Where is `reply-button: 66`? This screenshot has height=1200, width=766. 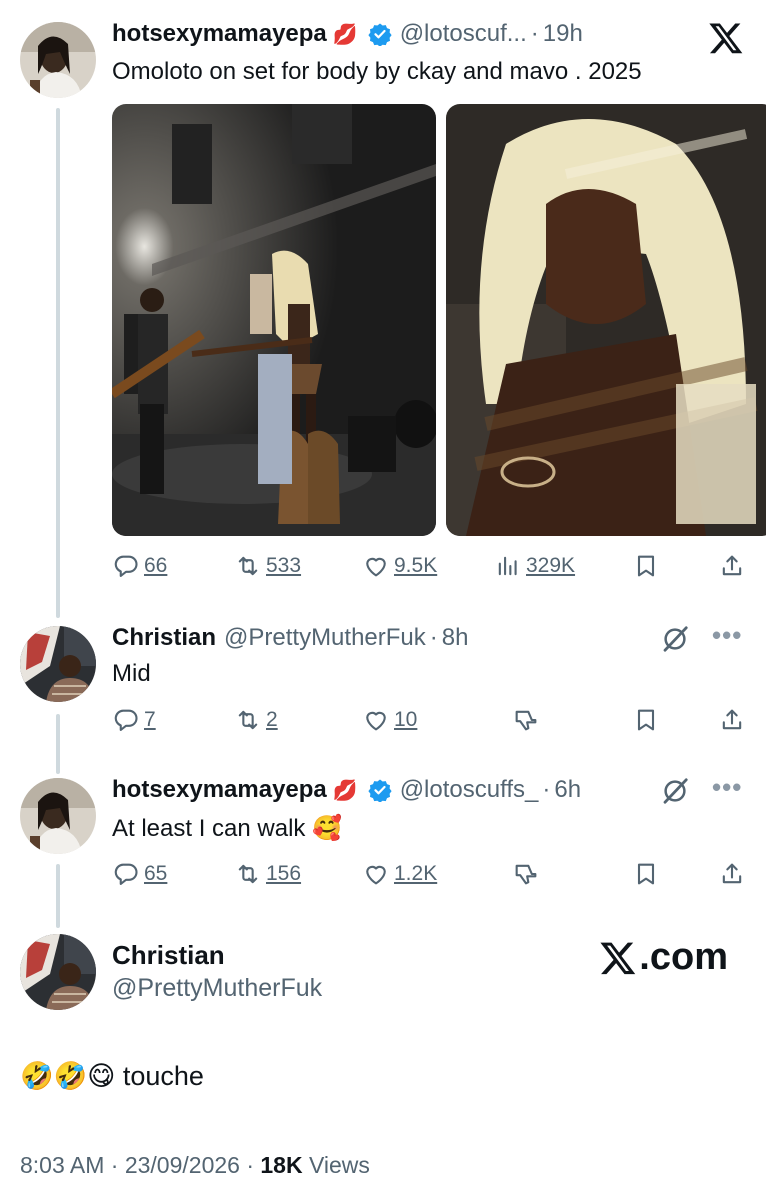
reply-button: 66 is located at coordinates (139, 566).